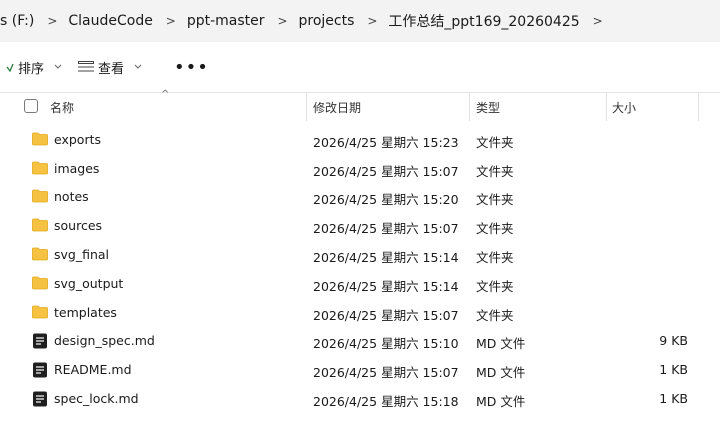  I want to click on file-date: 2026/4/25 星期六 15:18, so click(386, 401).